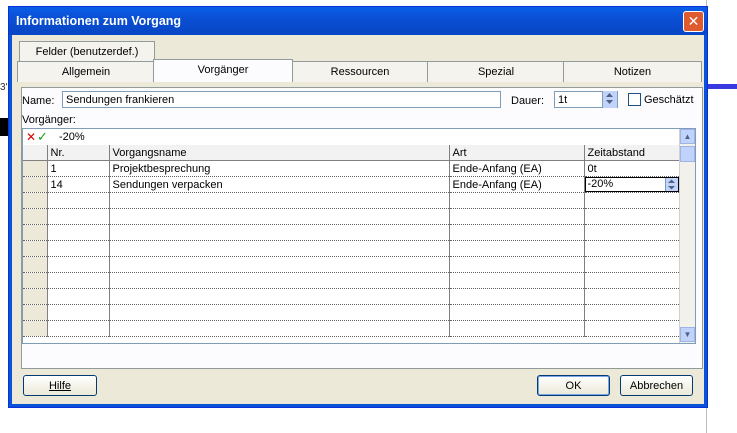 The image size is (737, 433). I want to click on table-row: 1 Projektbesprechung Ende-Anfang (EA) 0t, so click(351, 168).